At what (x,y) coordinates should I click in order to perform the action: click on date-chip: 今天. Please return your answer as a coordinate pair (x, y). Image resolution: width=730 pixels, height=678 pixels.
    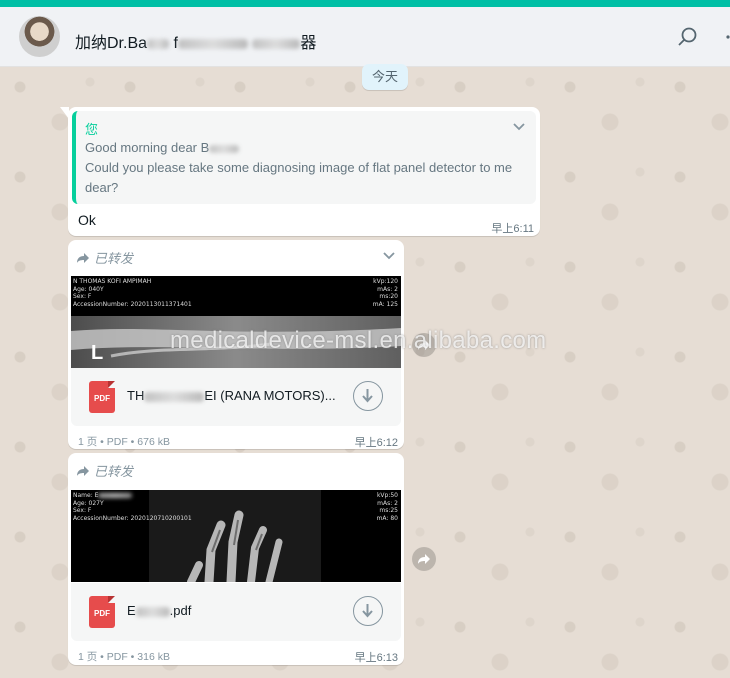
    Looking at the image, I should click on (385, 77).